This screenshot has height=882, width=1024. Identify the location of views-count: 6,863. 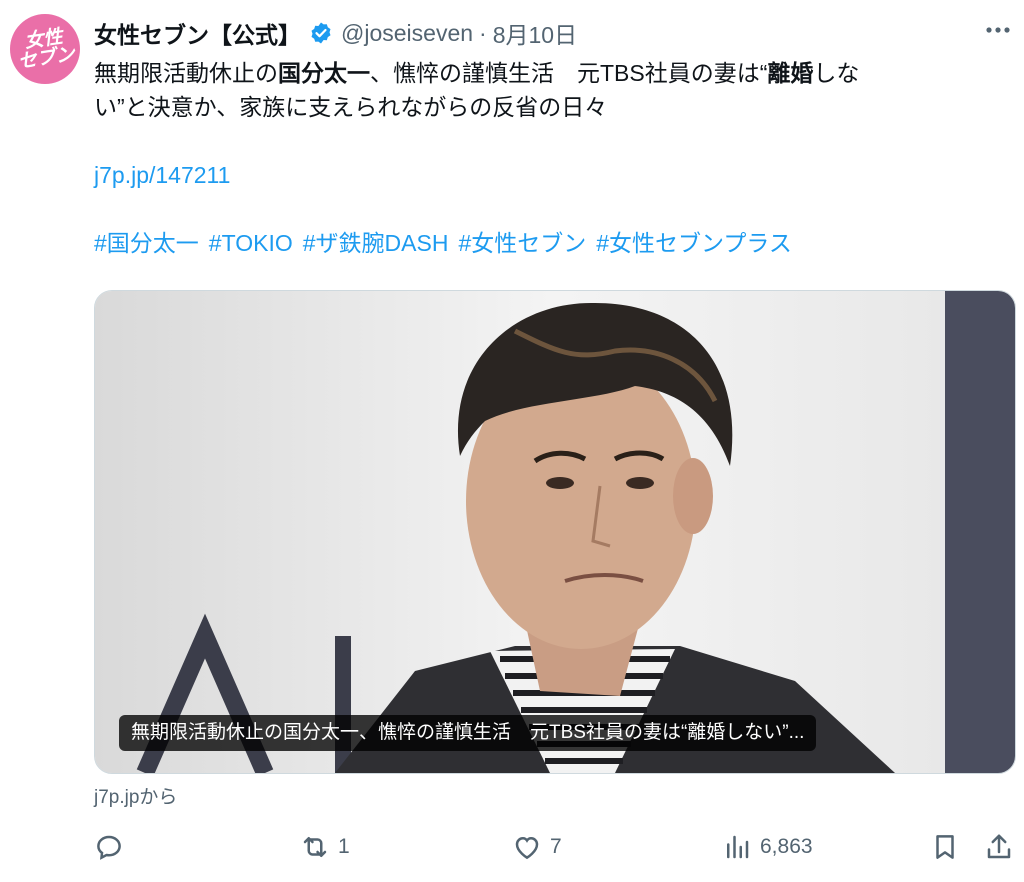
(786, 846).